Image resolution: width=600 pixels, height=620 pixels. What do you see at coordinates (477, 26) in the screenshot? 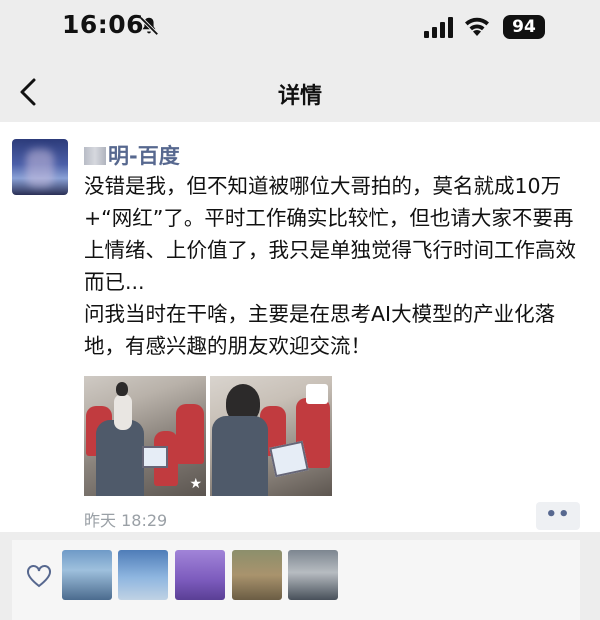
I see `wifi-icon` at bounding box center [477, 26].